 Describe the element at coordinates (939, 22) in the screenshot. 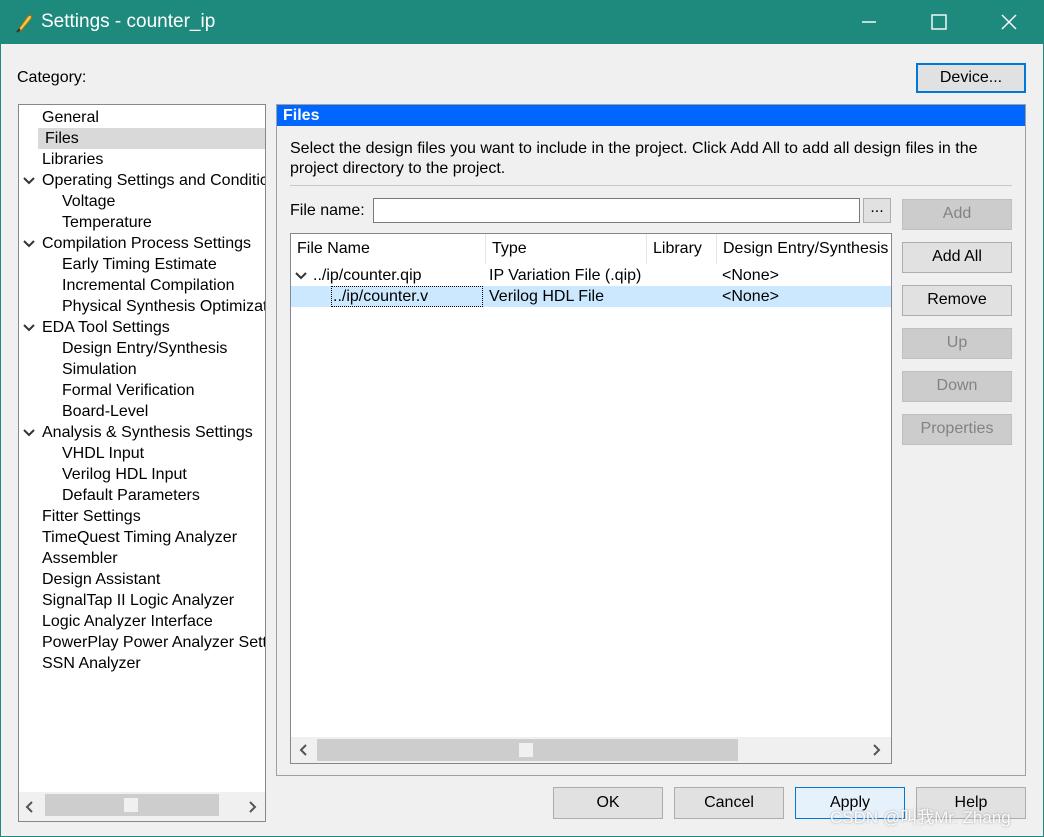

I see `maximize-button` at that location.